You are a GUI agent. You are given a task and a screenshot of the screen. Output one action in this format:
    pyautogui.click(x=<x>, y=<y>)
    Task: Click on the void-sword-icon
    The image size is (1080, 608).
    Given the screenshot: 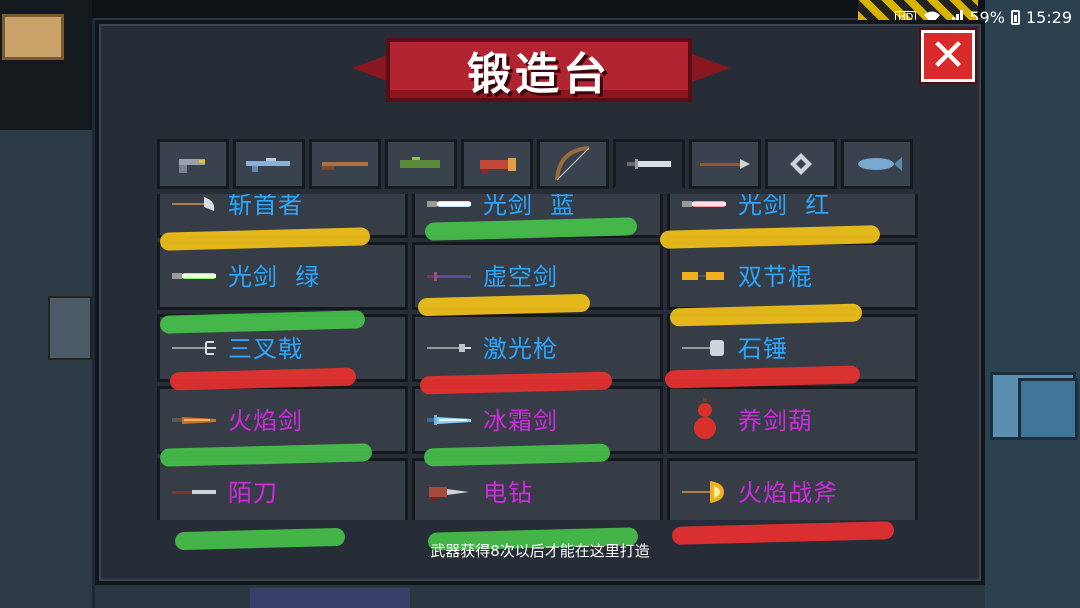 What is the action you would take?
    pyautogui.click(x=450, y=276)
    